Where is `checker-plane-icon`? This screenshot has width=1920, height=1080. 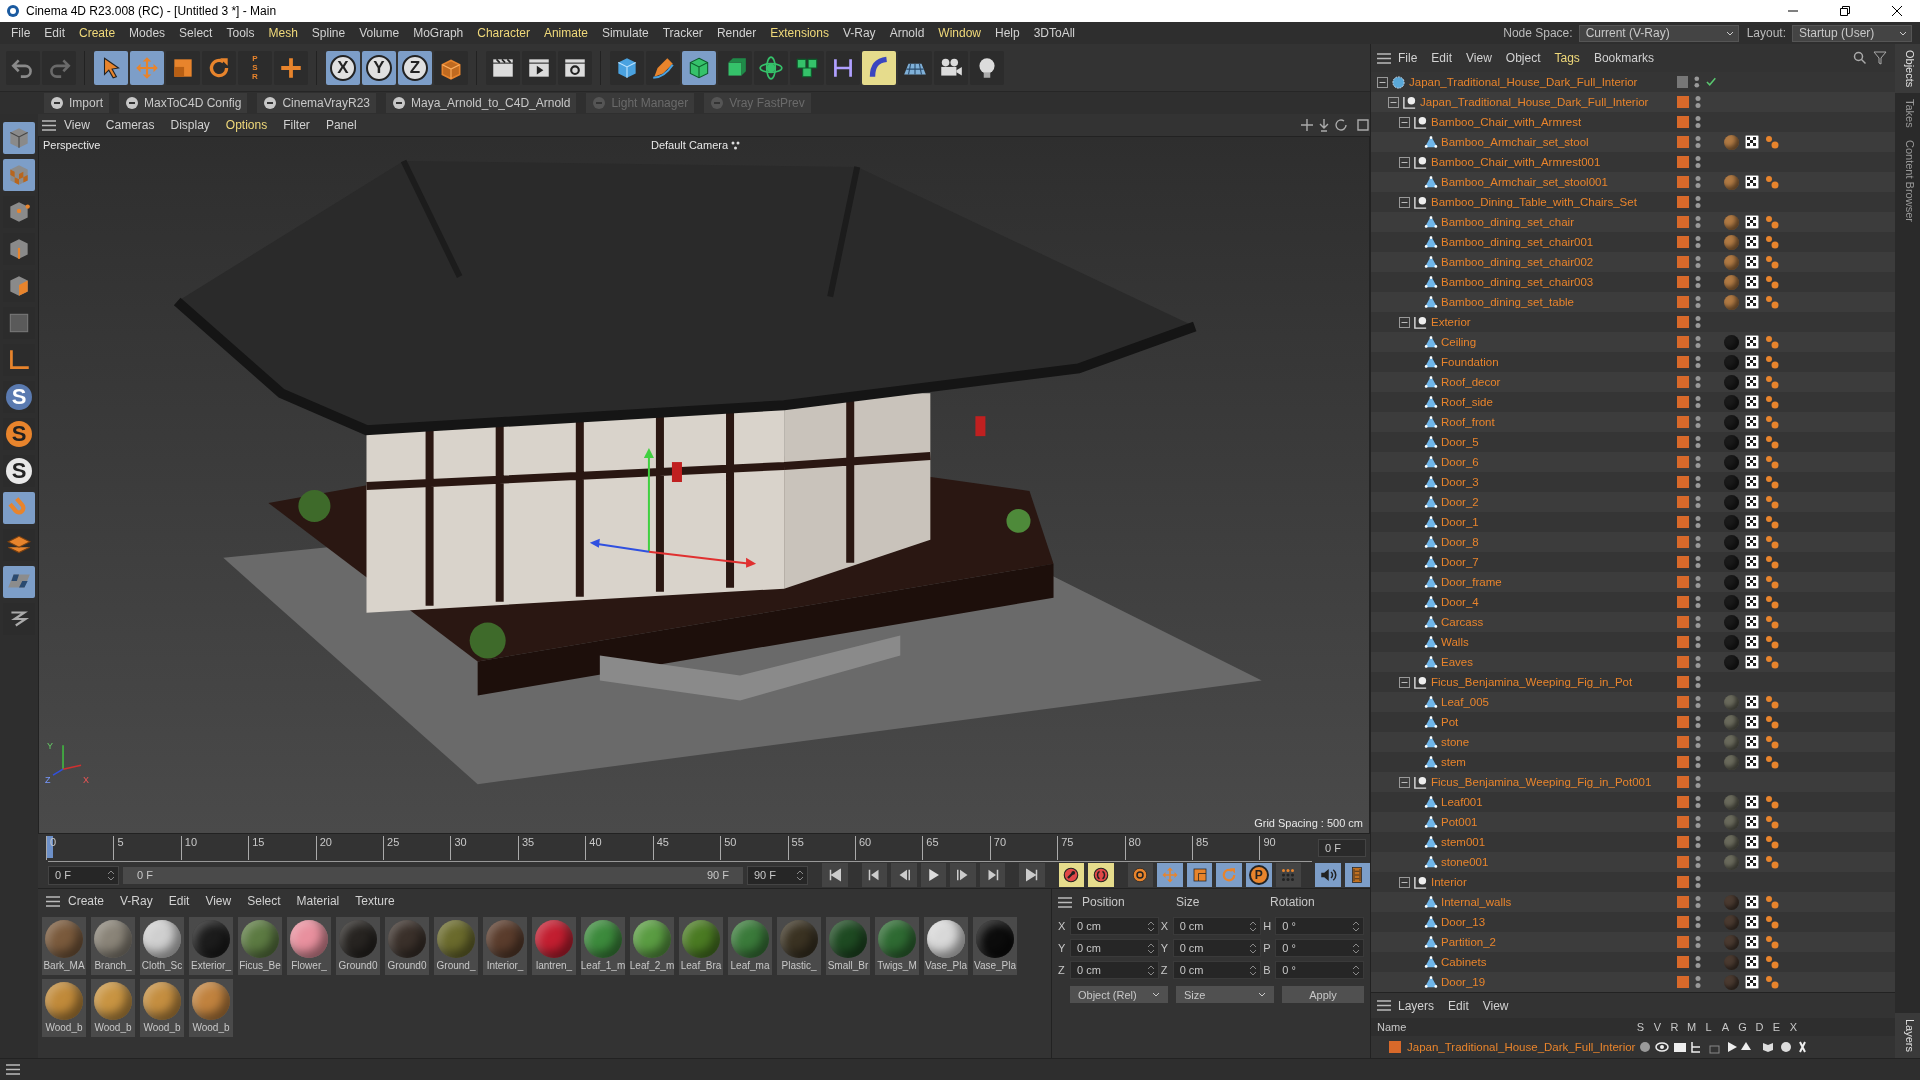
checker-plane-icon is located at coordinates (19, 582).